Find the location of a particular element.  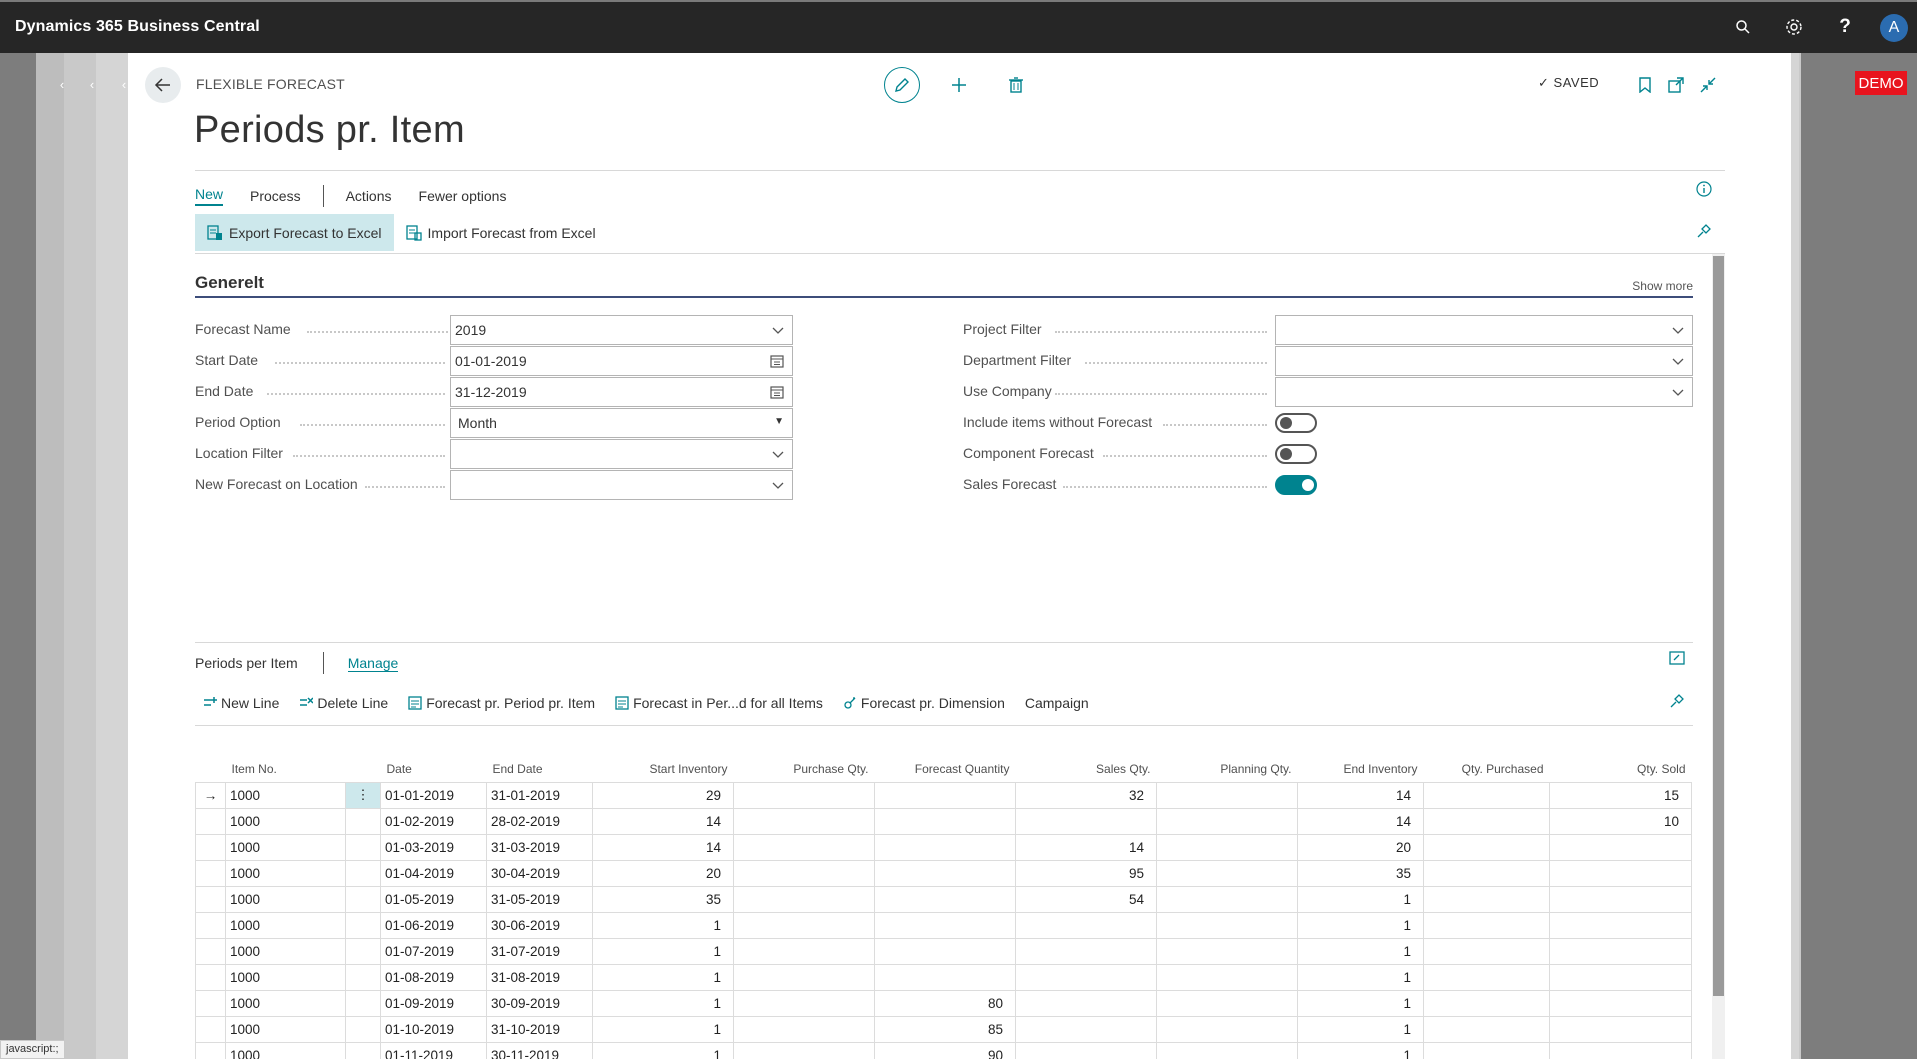

cell-date: 01-07-2019 is located at coordinates (433, 951).